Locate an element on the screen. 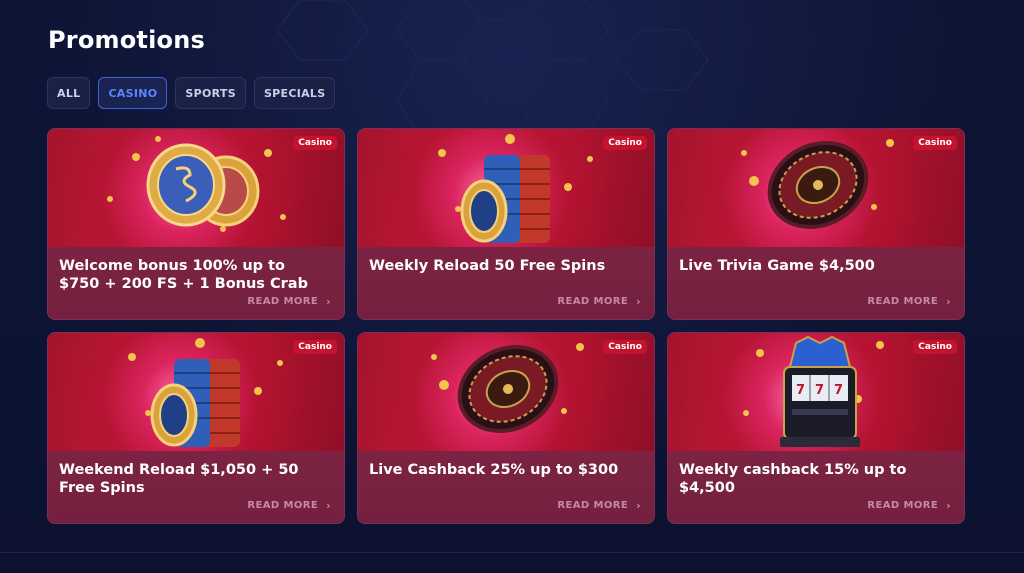  promo-title: Weekly cashback 15% up to $4,500 is located at coordinates (793, 479).